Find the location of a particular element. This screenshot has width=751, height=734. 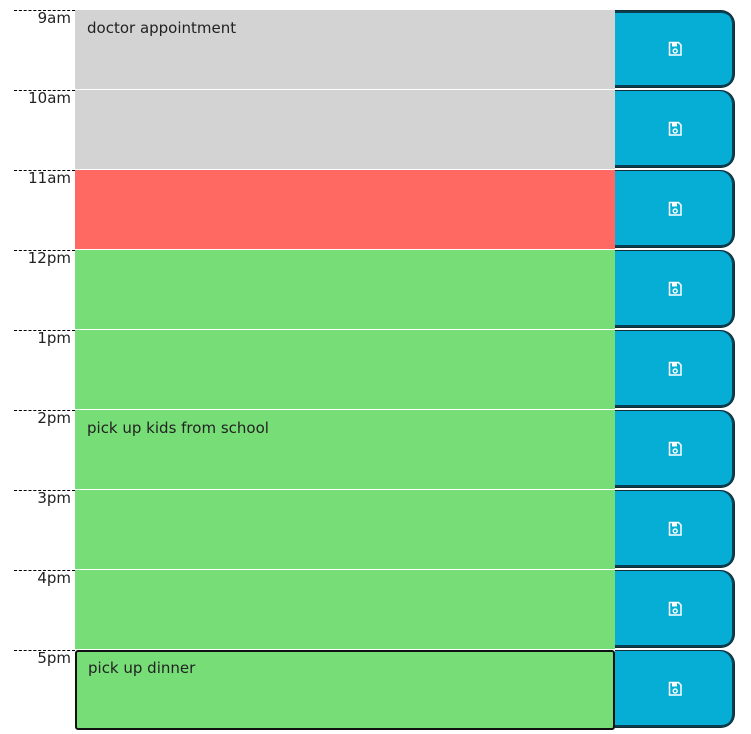

time-block-10am: 10am is located at coordinates (375, 129).